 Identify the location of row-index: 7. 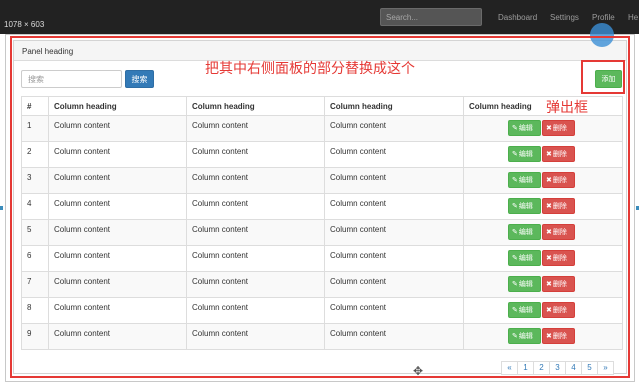
(35, 284).